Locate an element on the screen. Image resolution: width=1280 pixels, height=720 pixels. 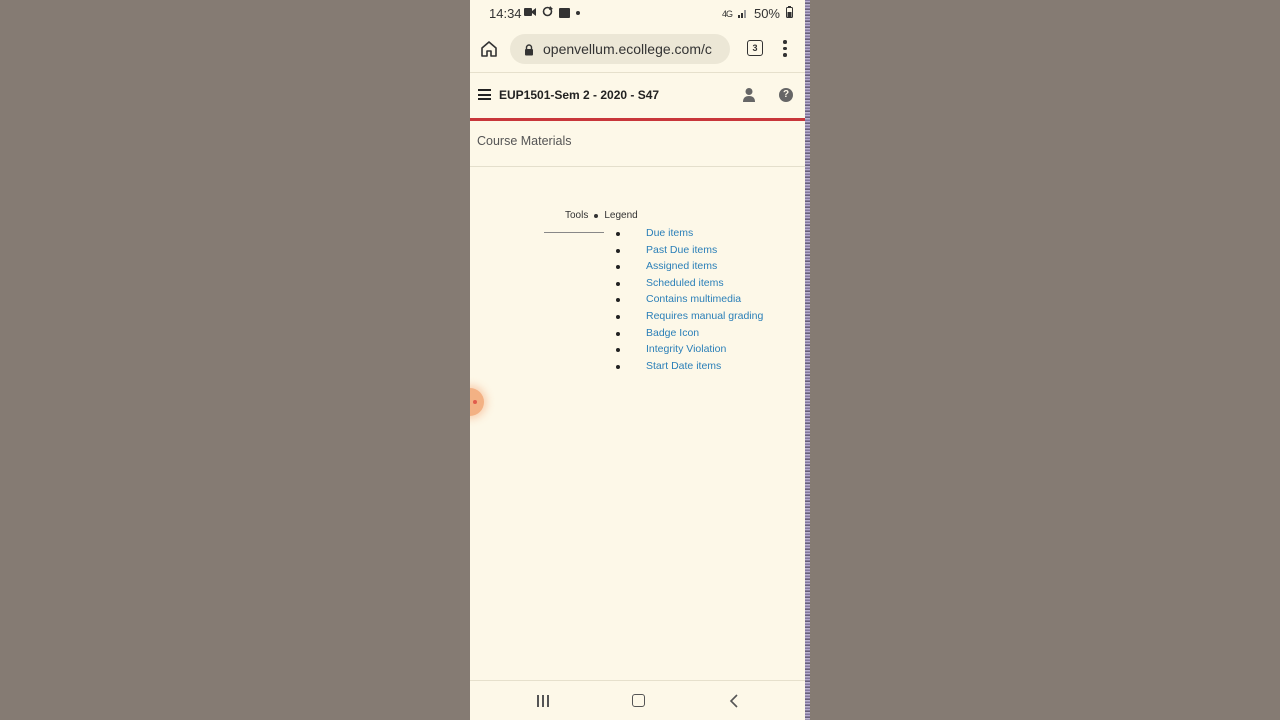
network-indicator: 4G is located at coordinates (727, 13).